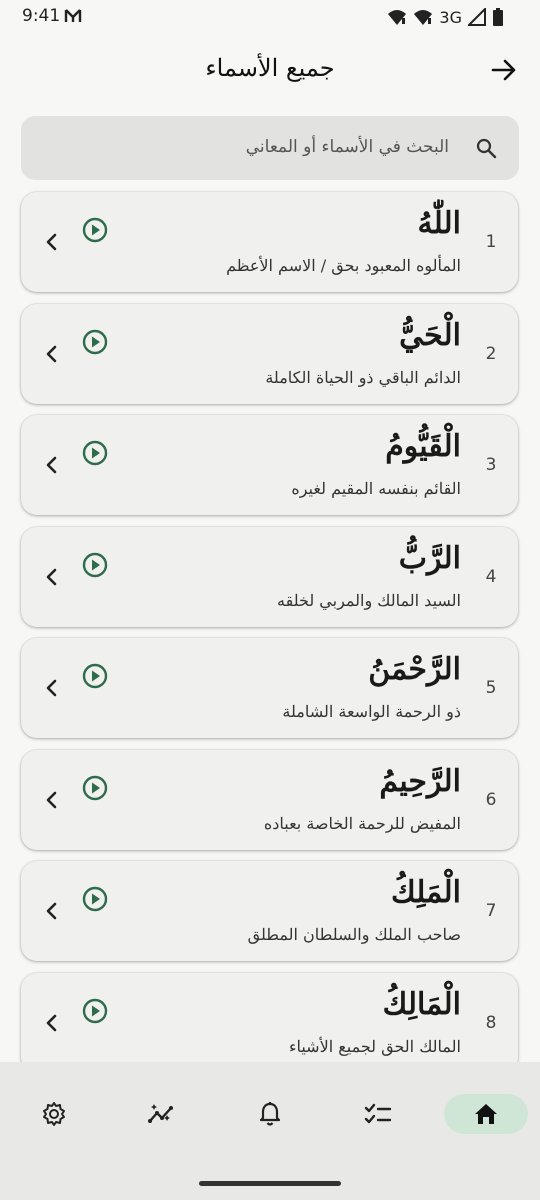  Describe the element at coordinates (491, 911) in the screenshot. I see `name-number: 7` at that location.